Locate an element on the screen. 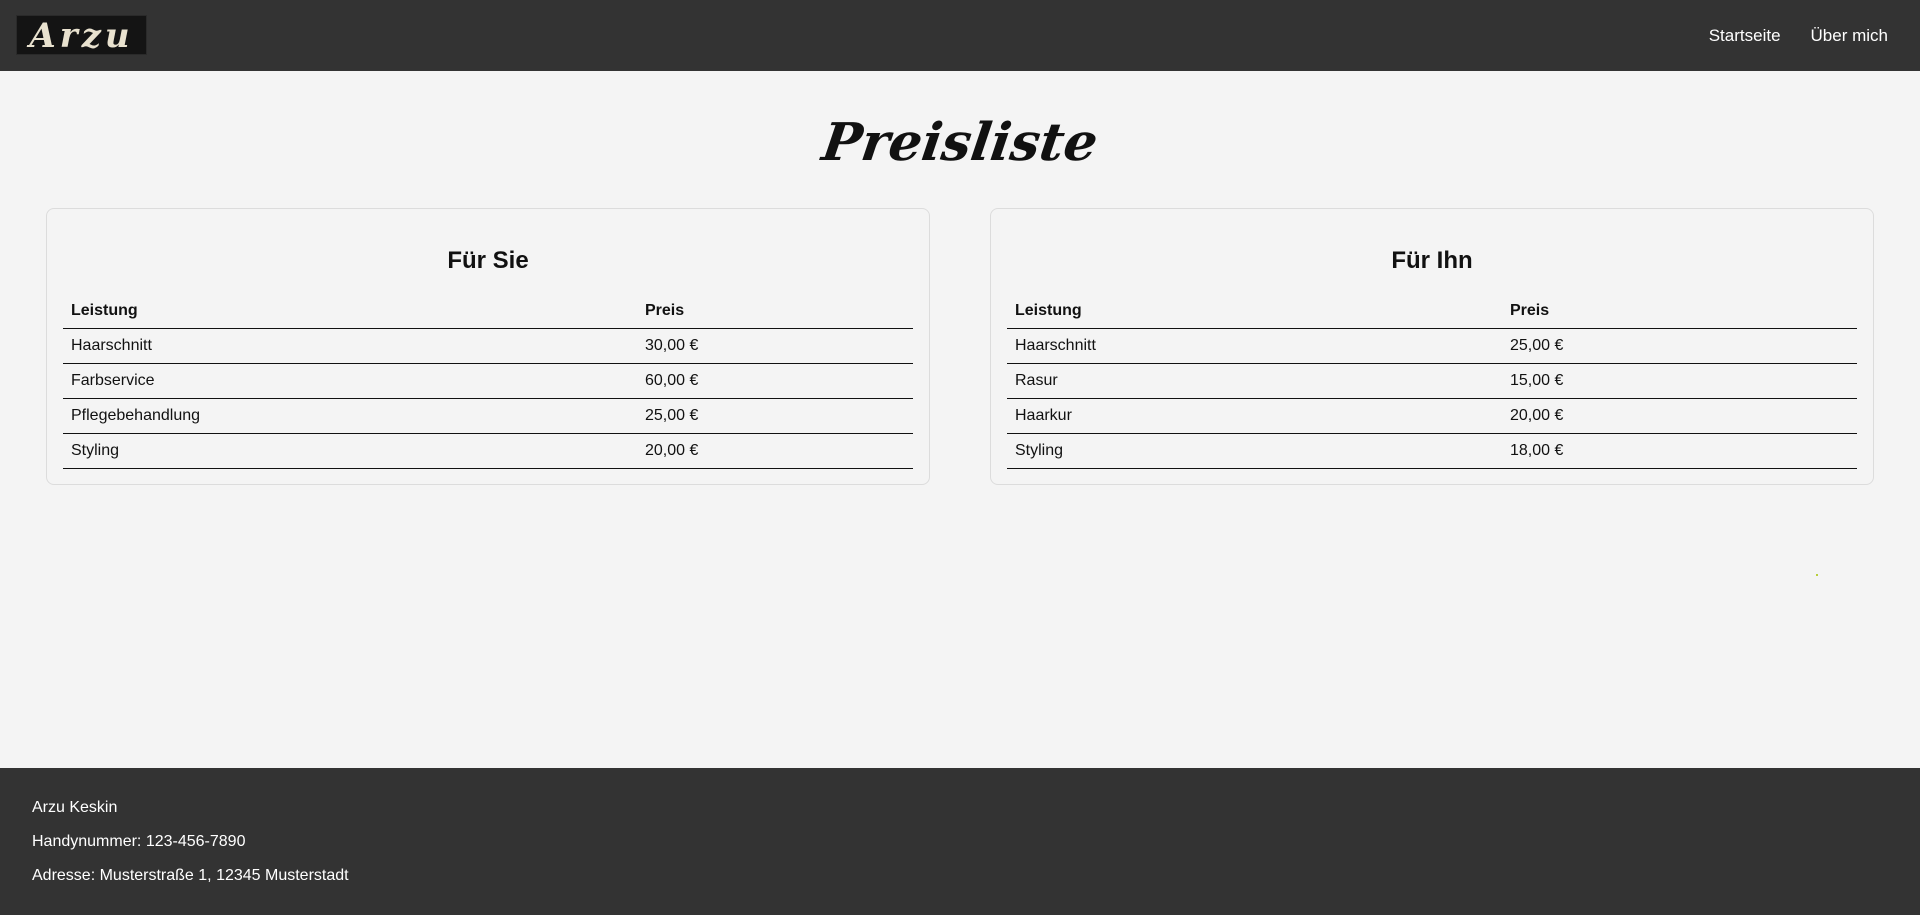 The width and height of the screenshot is (1920, 915). footer-name: Arzu Keskin is located at coordinates (75, 807).